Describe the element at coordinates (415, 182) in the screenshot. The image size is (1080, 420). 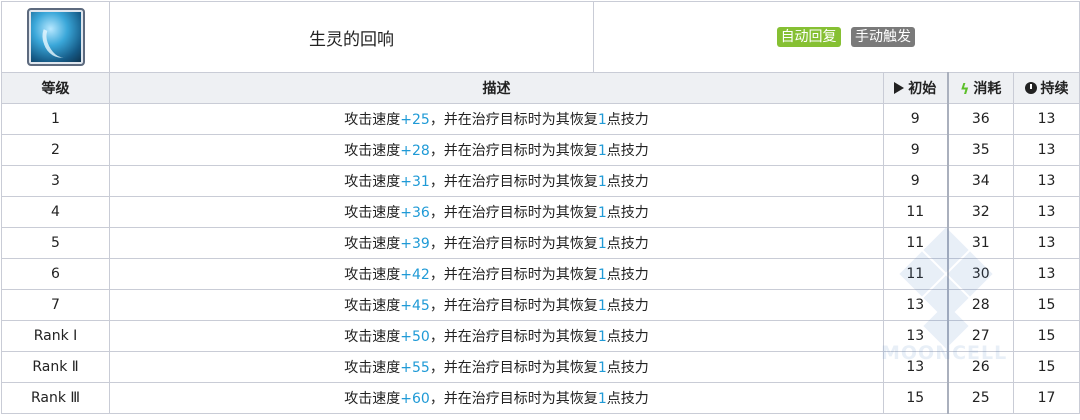
I see `desc-value: +31` at that location.